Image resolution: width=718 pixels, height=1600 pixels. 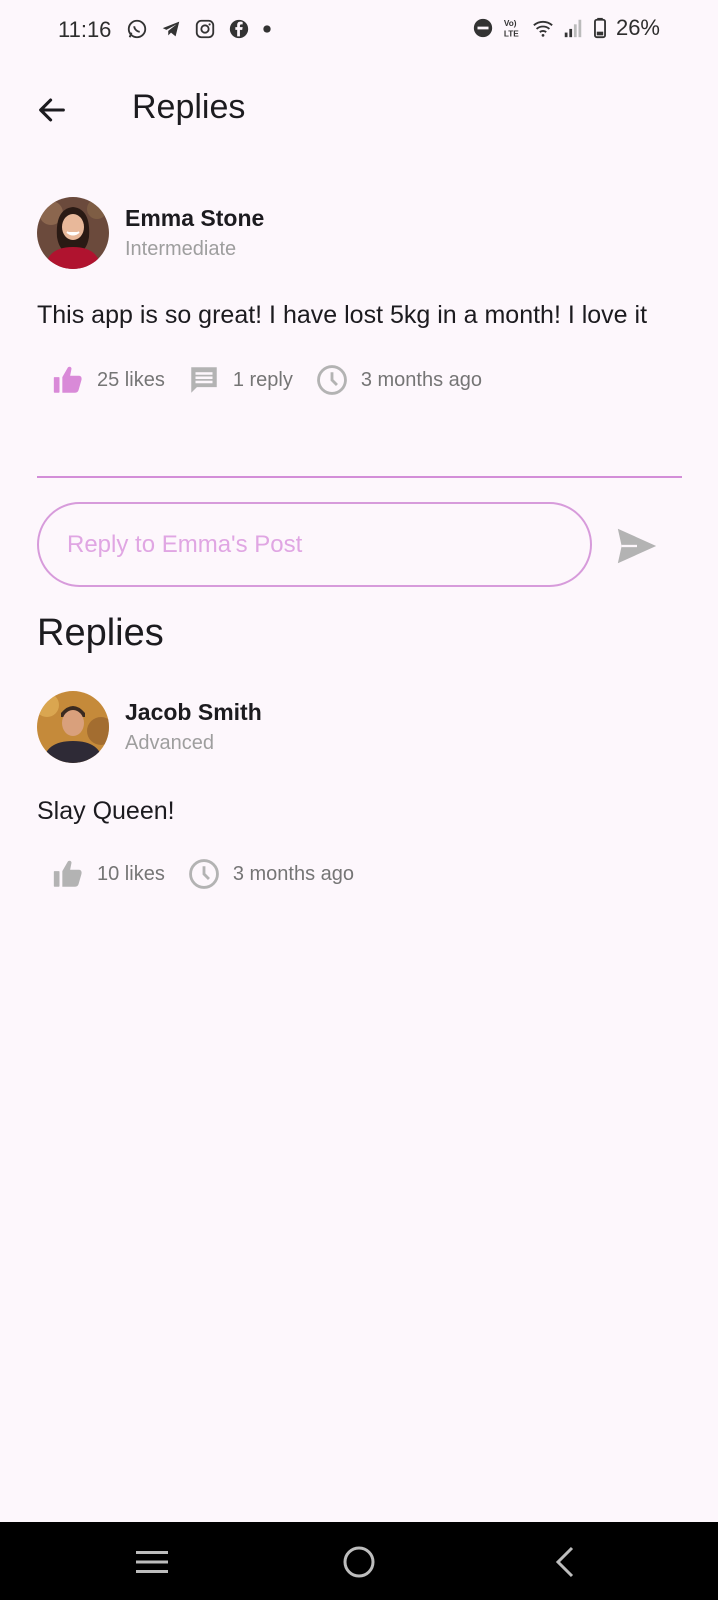 I want to click on likes-count: 10 likes, so click(x=131, y=873).